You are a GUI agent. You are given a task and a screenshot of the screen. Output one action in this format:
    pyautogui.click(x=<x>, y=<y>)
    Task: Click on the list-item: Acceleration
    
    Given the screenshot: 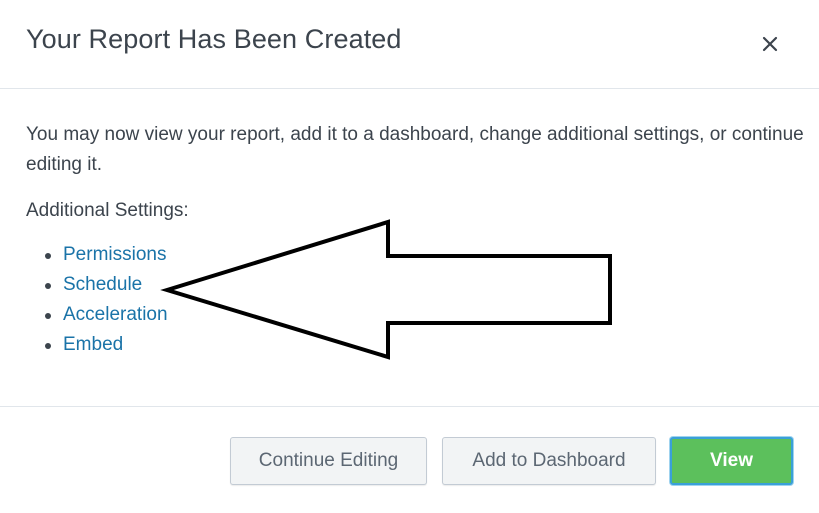 What is the action you would take?
    pyautogui.click(x=97, y=315)
    